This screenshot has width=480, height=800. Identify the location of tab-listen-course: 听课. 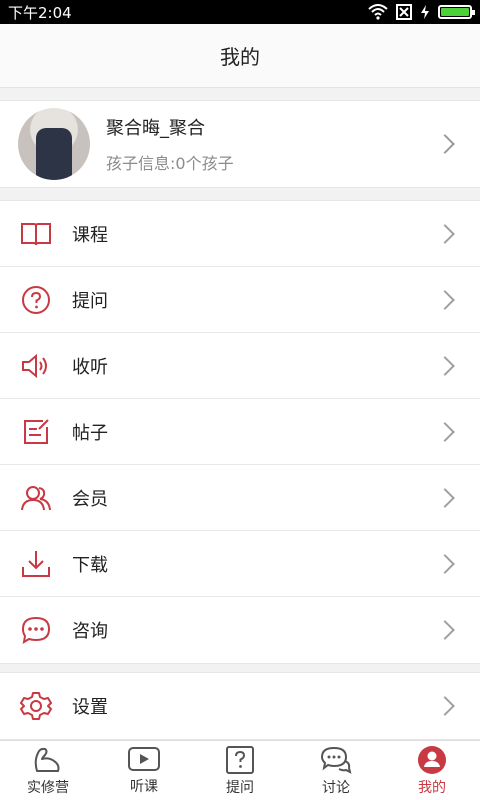
(144, 770).